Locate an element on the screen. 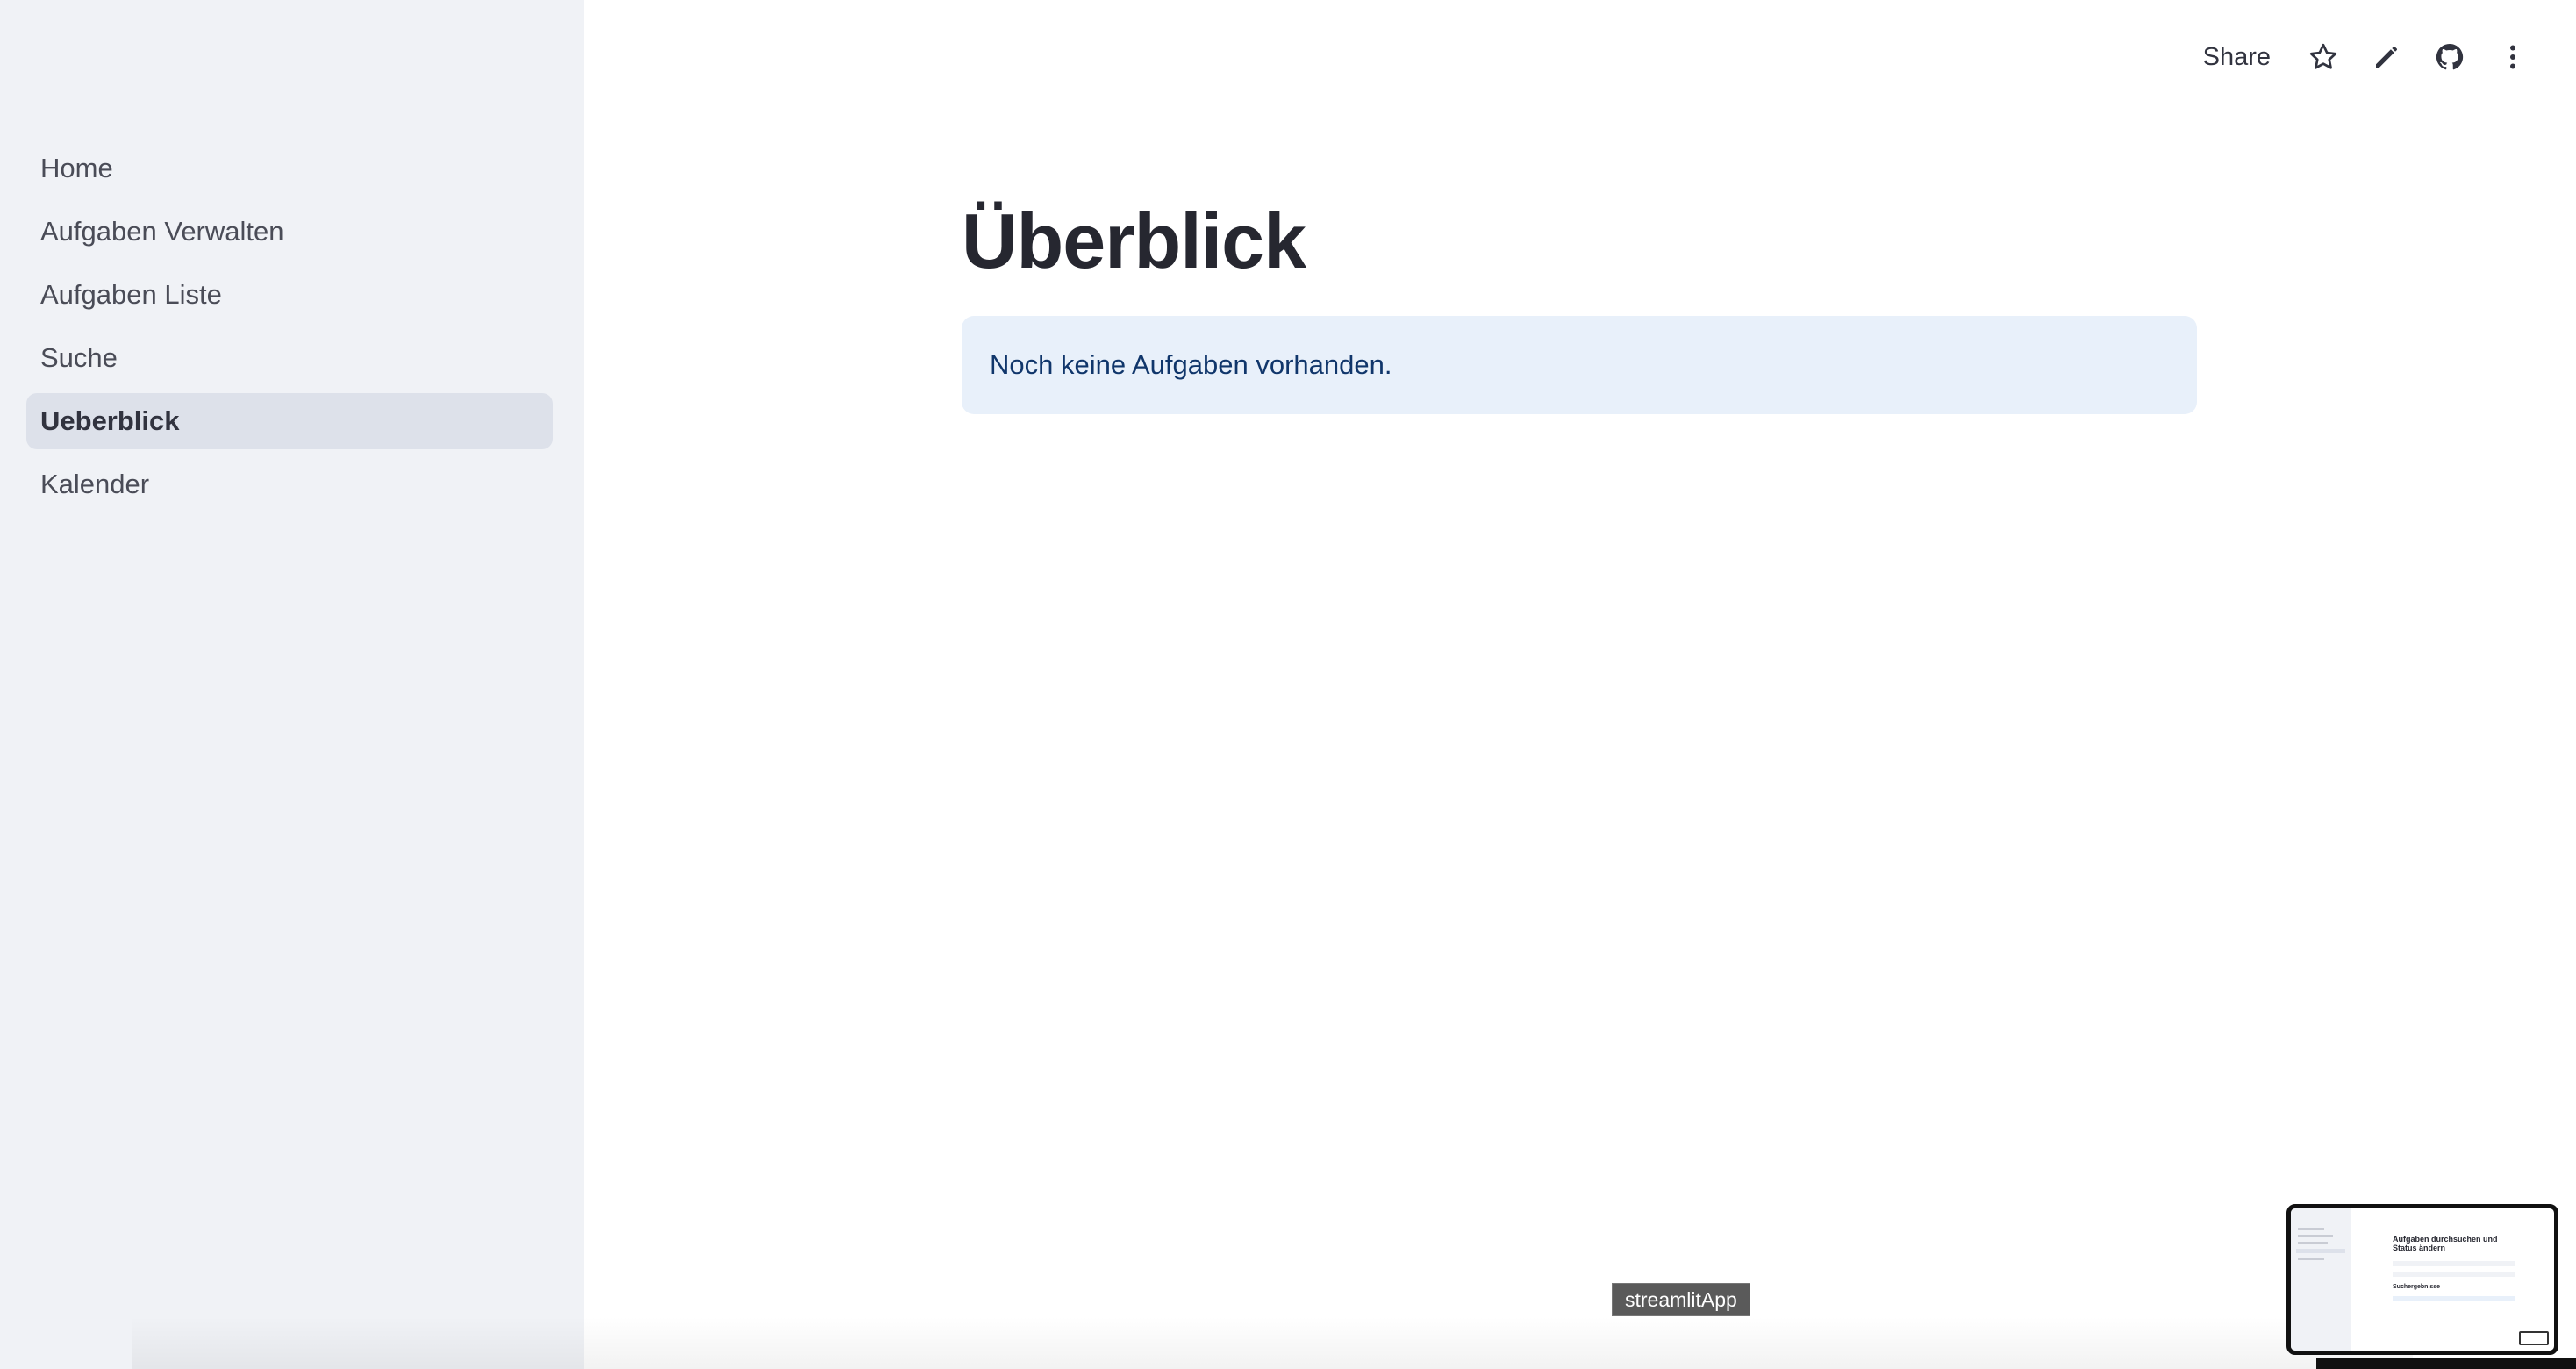  info-message: Noch keine Aufgaben vorhanden. is located at coordinates (1191, 364).